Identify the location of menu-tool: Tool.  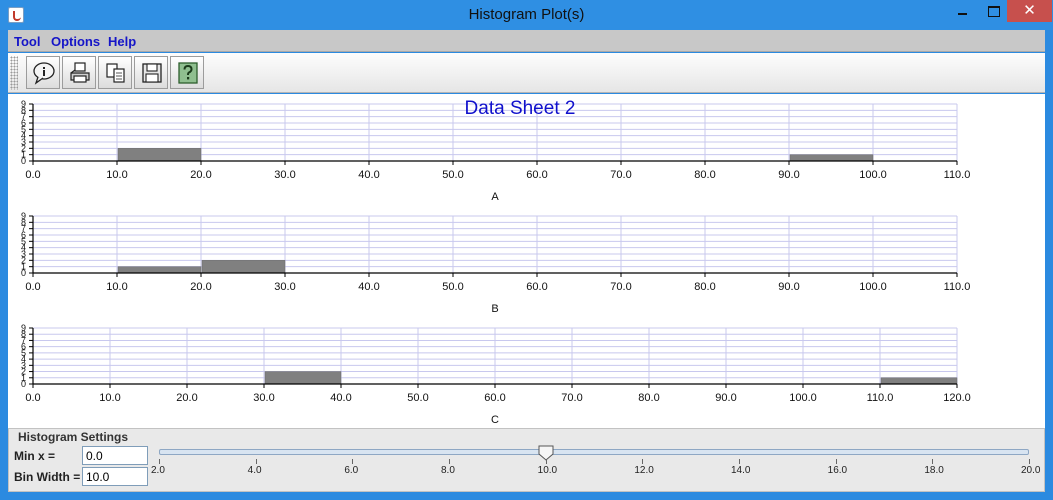
(27, 41).